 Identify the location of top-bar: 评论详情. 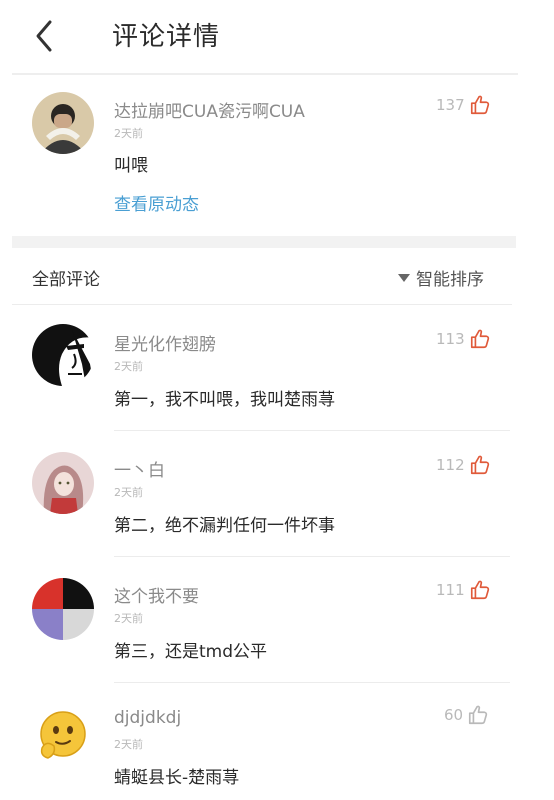
(277, 37).